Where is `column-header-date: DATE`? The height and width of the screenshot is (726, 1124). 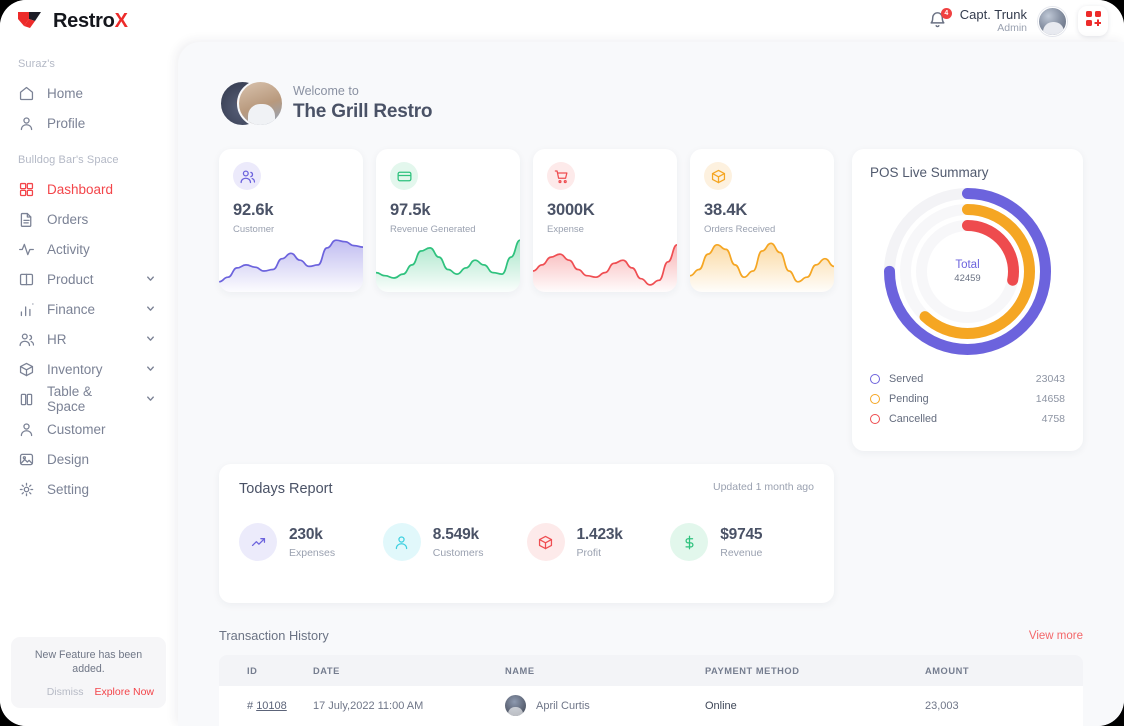
column-header-date: DATE is located at coordinates (326, 670).